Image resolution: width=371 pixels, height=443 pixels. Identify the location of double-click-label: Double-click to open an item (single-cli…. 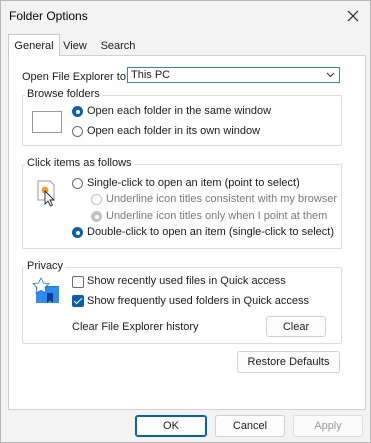
(210, 232).